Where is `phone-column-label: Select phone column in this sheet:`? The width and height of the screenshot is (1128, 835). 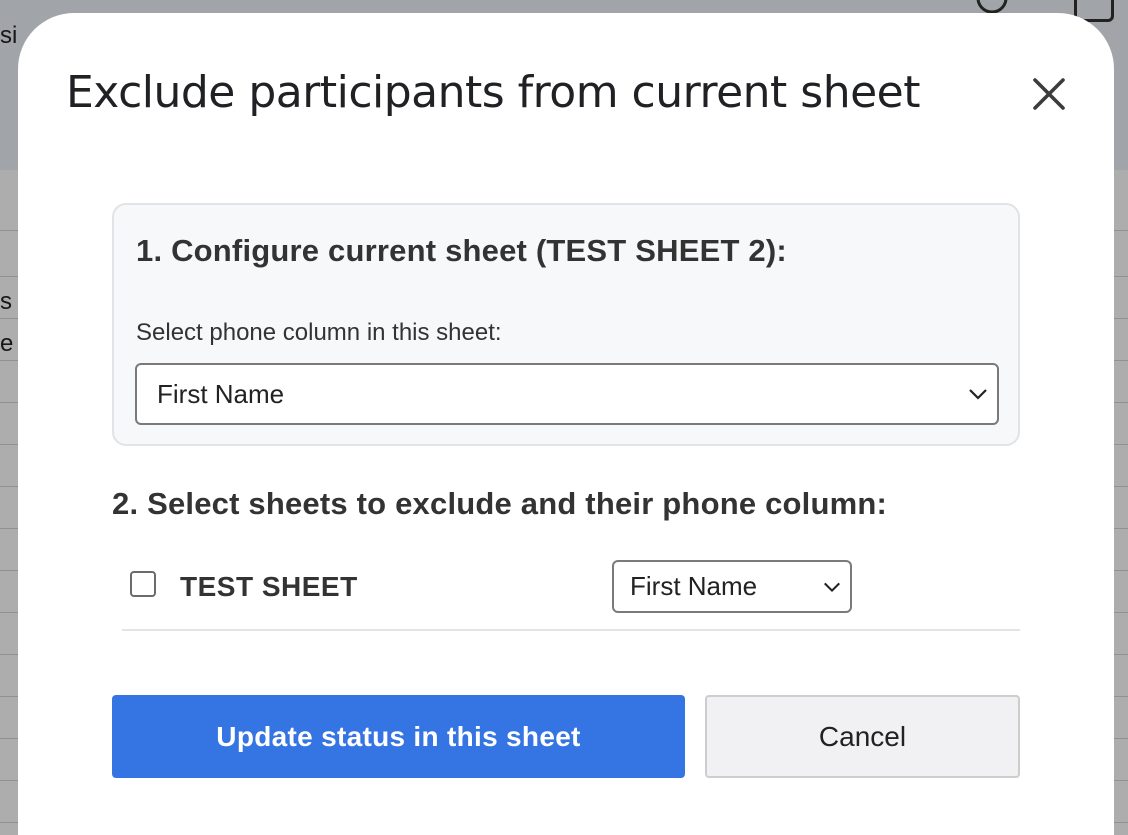 phone-column-label: Select phone column in this sheet: is located at coordinates (319, 332).